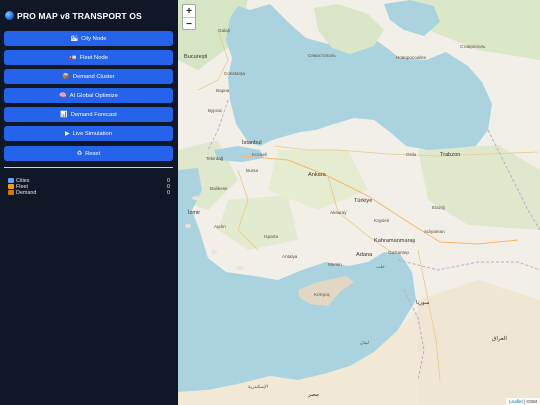 This screenshot has height=405, width=540. What do you see at coordinates (531, 401) in the screenshot?
I see `osm-label: OSM` at bounding box center [531, 401].